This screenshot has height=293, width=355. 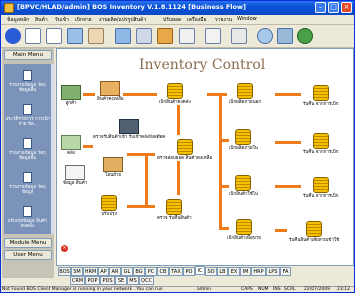 I want to click on tab-se: SE, so click(x=121, y=280).